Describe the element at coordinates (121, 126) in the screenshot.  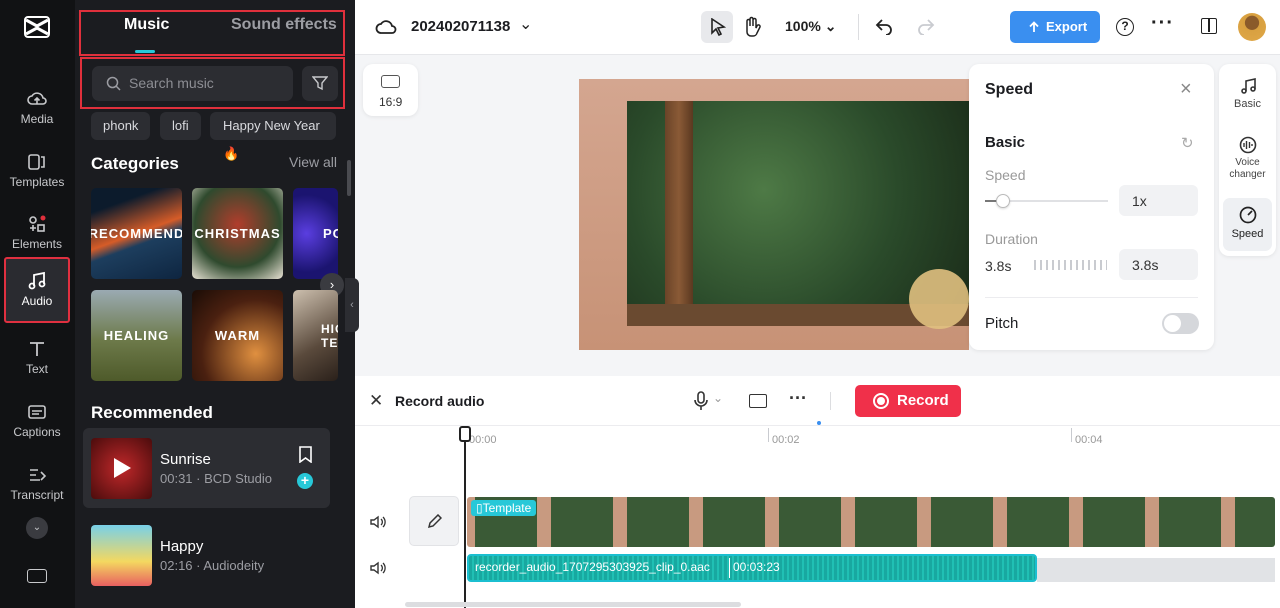
I see `chip-phonk: phonk` at that location.